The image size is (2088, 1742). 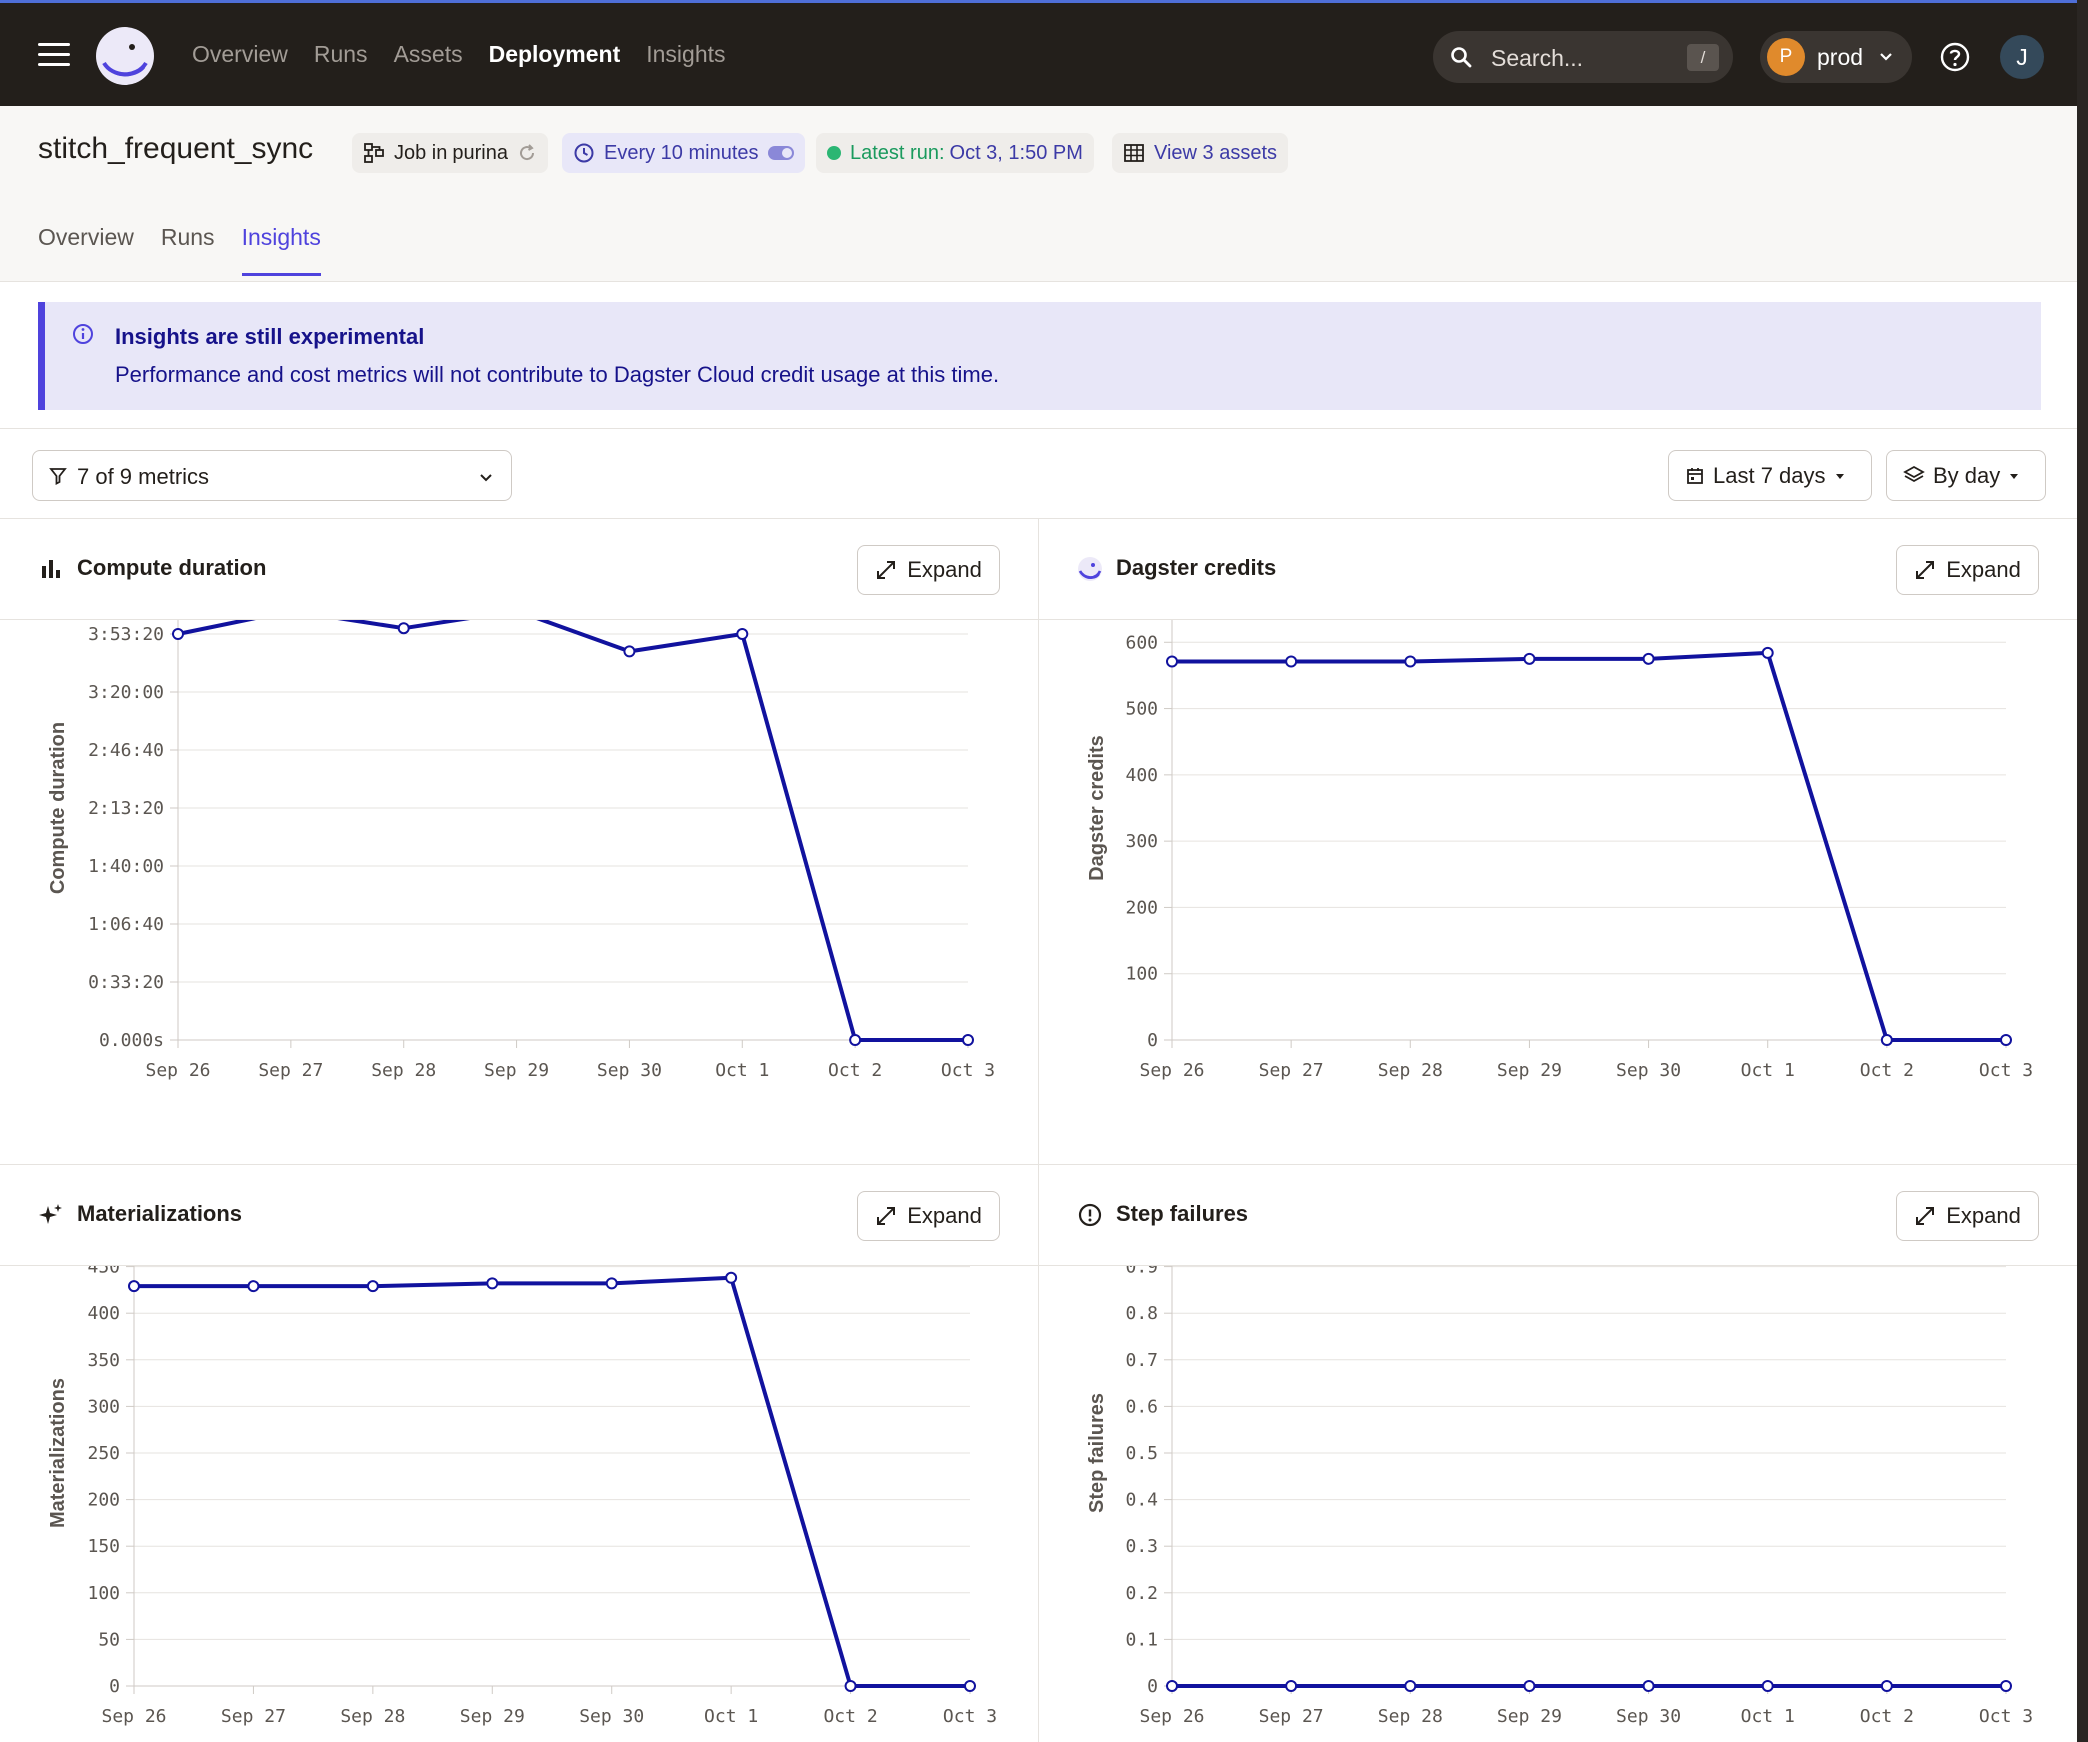 What do you see at coordinates (970, 1716) in the screenshot?
I see `x-tick-label: Oct 3` at bounding box center [970, 1716].